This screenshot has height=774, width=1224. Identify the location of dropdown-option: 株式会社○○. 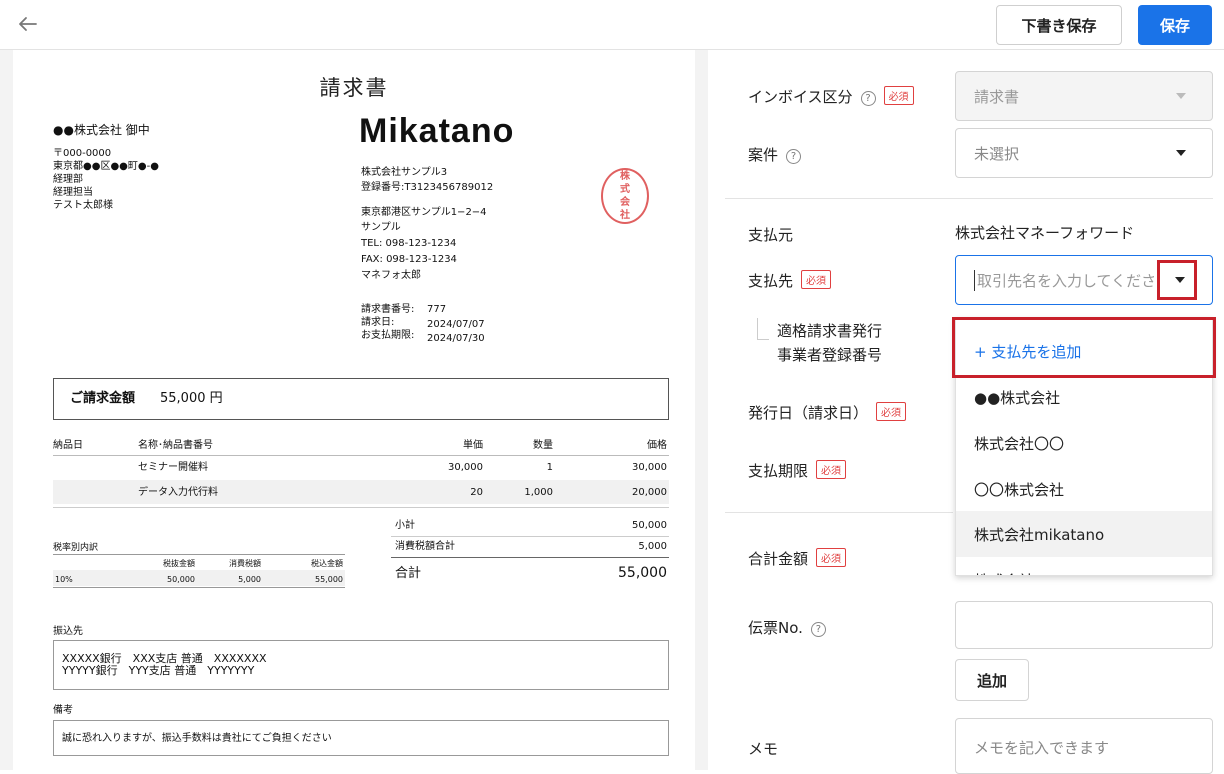
(1084, 566).